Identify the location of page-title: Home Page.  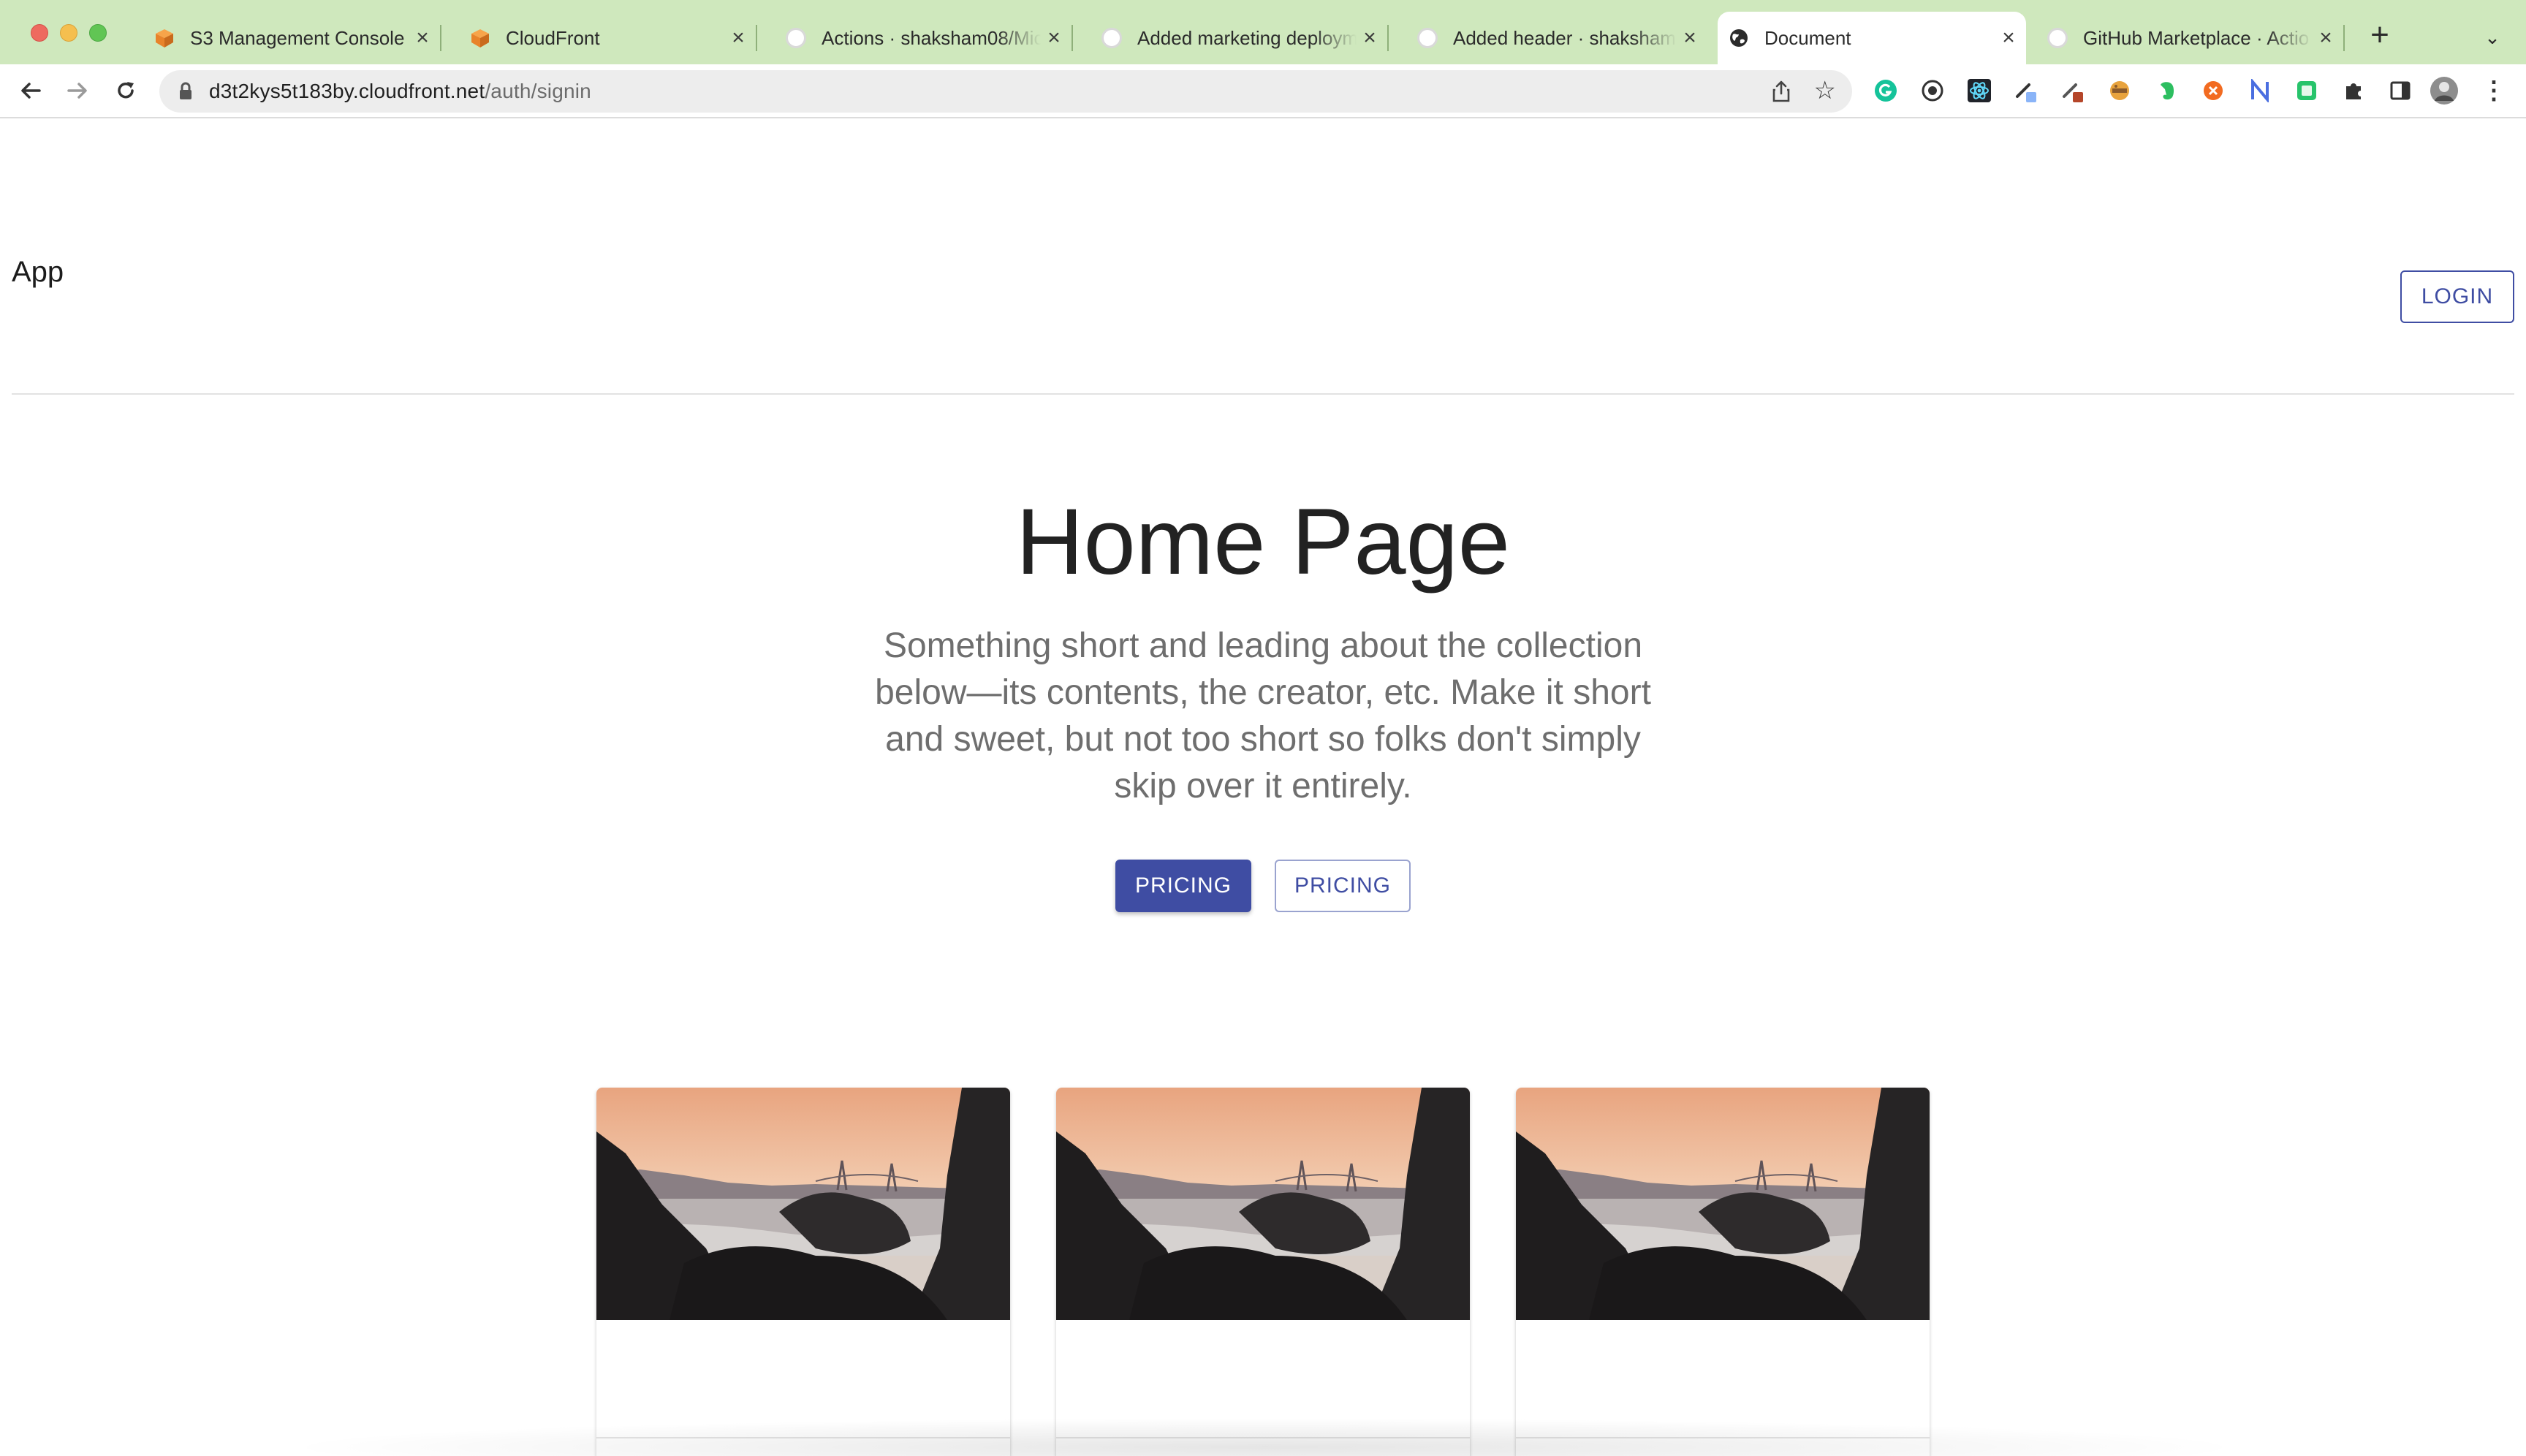
(1263, 542).